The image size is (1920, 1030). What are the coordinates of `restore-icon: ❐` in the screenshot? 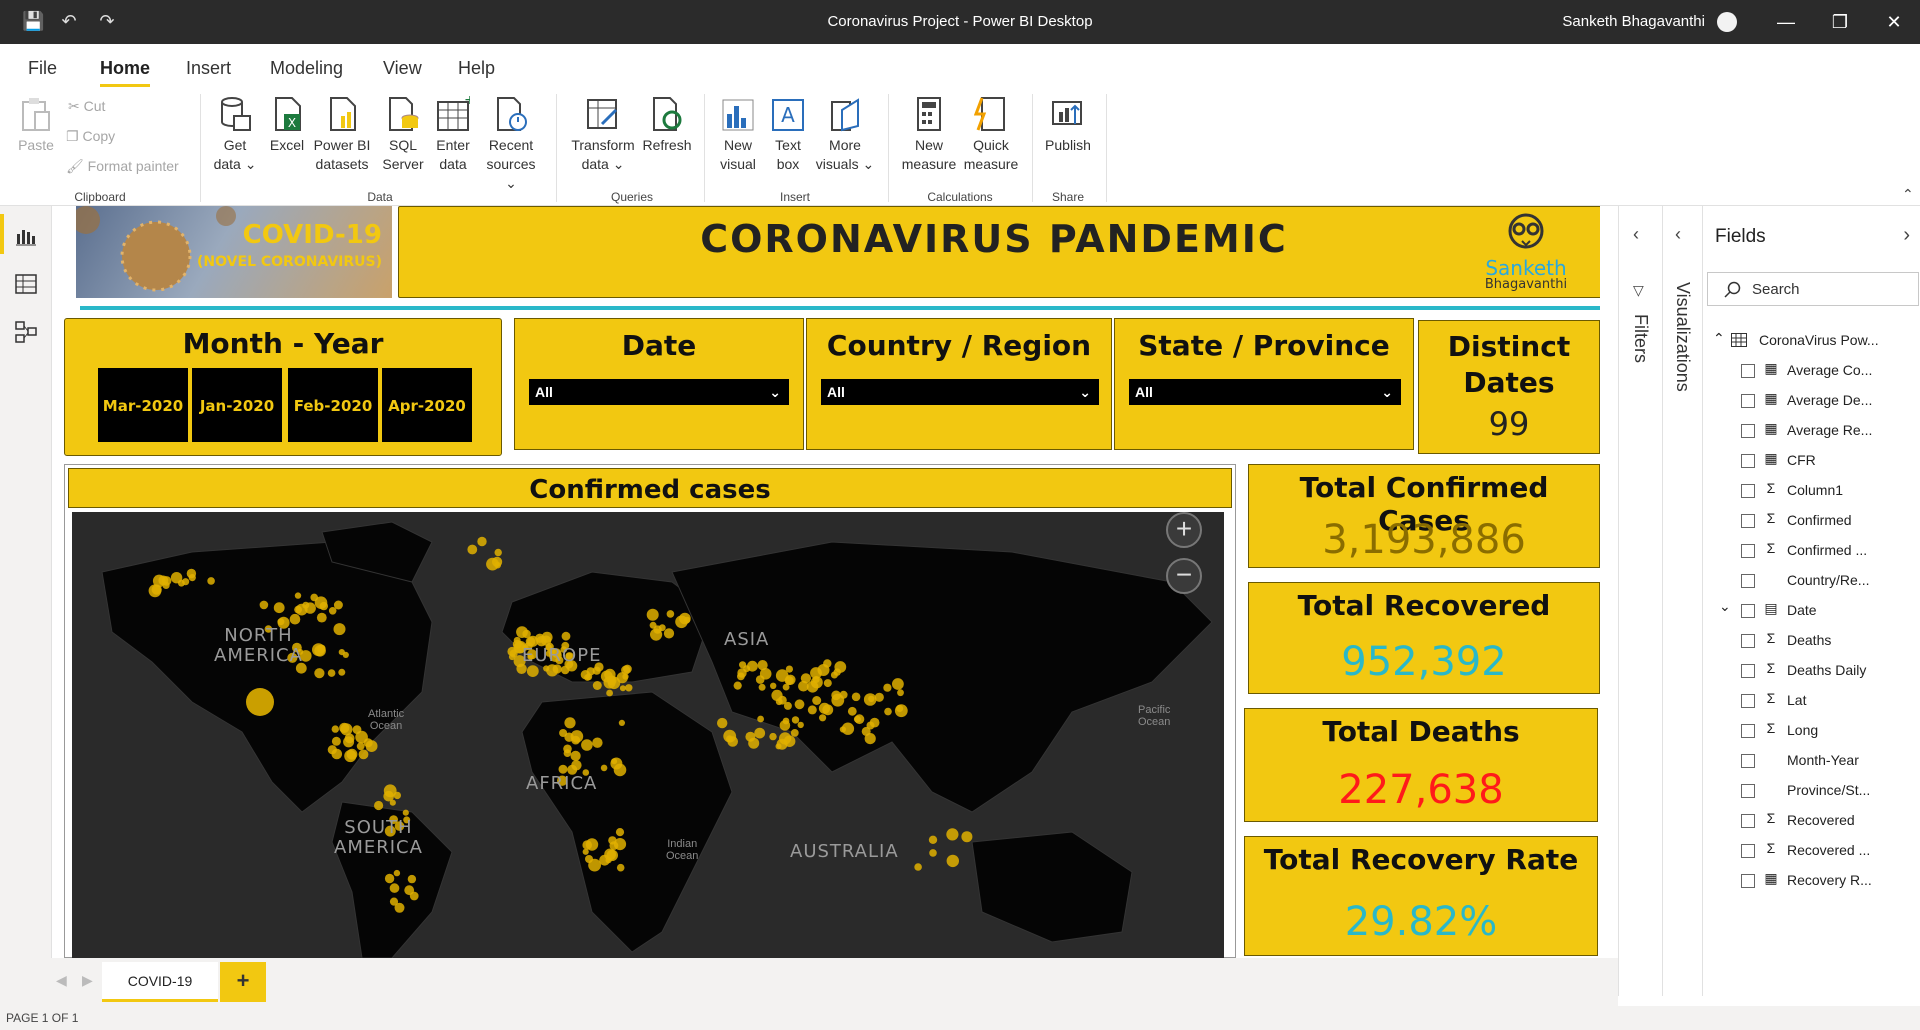 It's located at (1840, 22).